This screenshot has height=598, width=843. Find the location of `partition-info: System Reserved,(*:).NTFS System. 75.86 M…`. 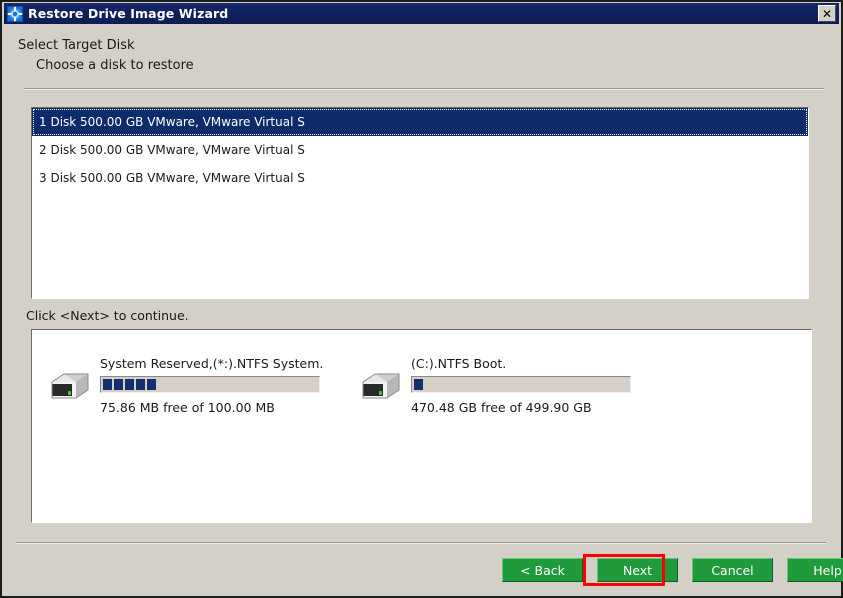

partition-info: System Reserved,(*:).NTFS System. 75.86 M… is located at coordinates (211, 385).